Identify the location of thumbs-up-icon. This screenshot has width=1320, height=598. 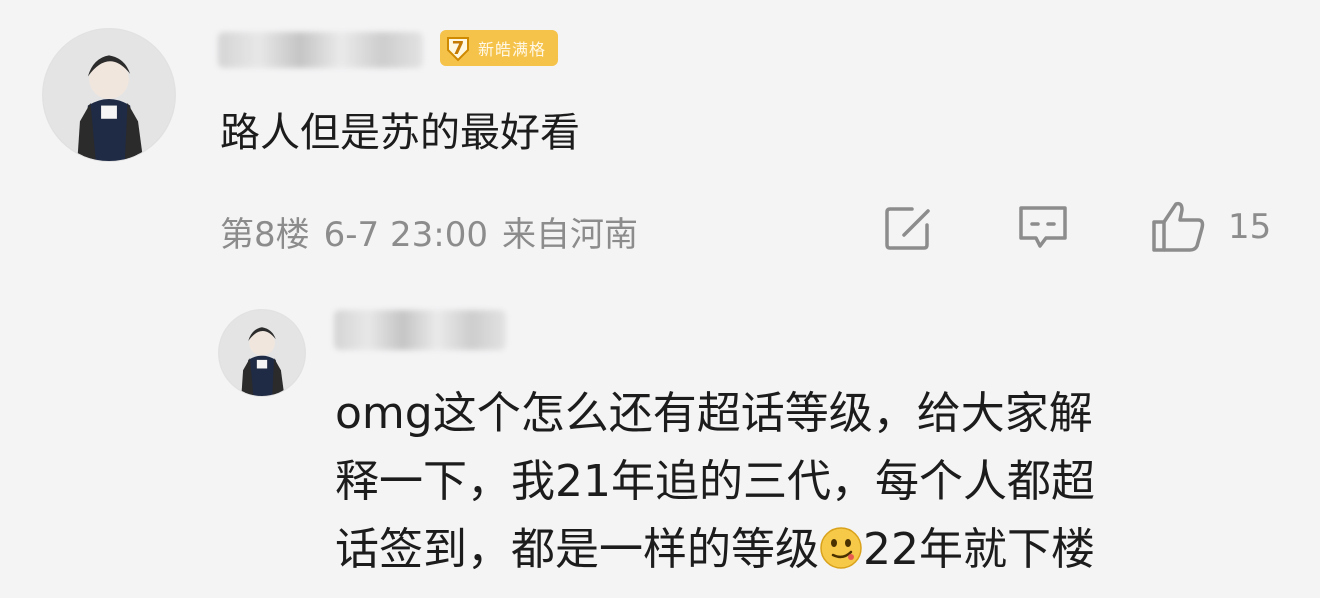
(1178, 226).